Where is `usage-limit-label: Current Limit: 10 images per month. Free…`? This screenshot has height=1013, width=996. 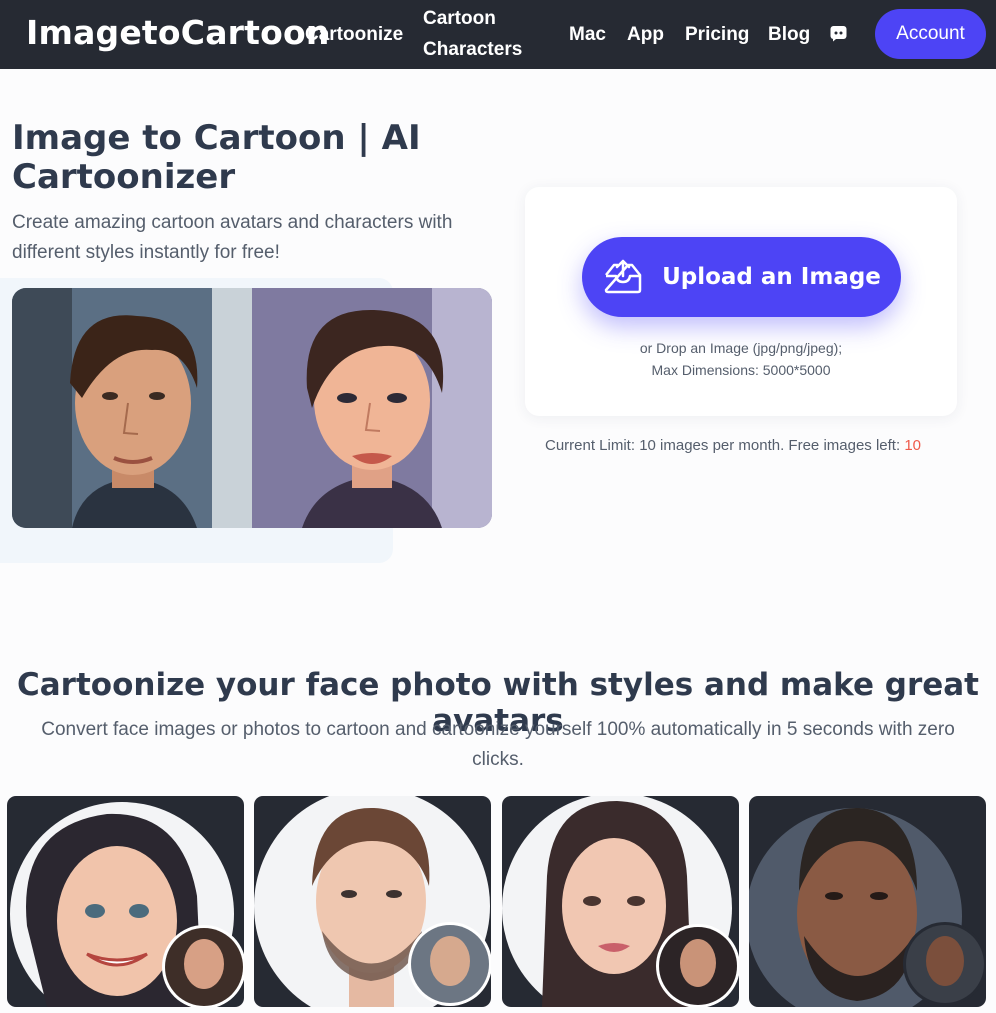
usage-limit-label: Current Limit: 10 images per month. Free… is located at coordinates (725, 445).